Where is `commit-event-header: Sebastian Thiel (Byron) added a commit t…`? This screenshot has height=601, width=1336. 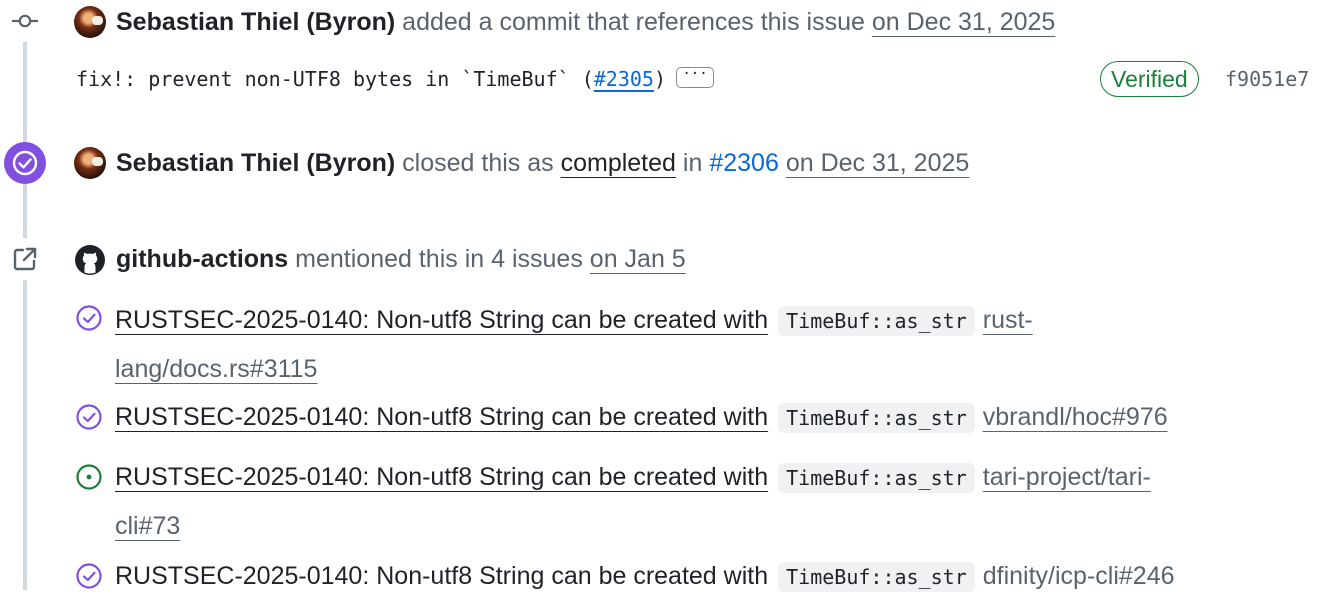 commit-event-header: Sebastian Thiel (Byron) added a commit t… is located at coordinates (585, 22).